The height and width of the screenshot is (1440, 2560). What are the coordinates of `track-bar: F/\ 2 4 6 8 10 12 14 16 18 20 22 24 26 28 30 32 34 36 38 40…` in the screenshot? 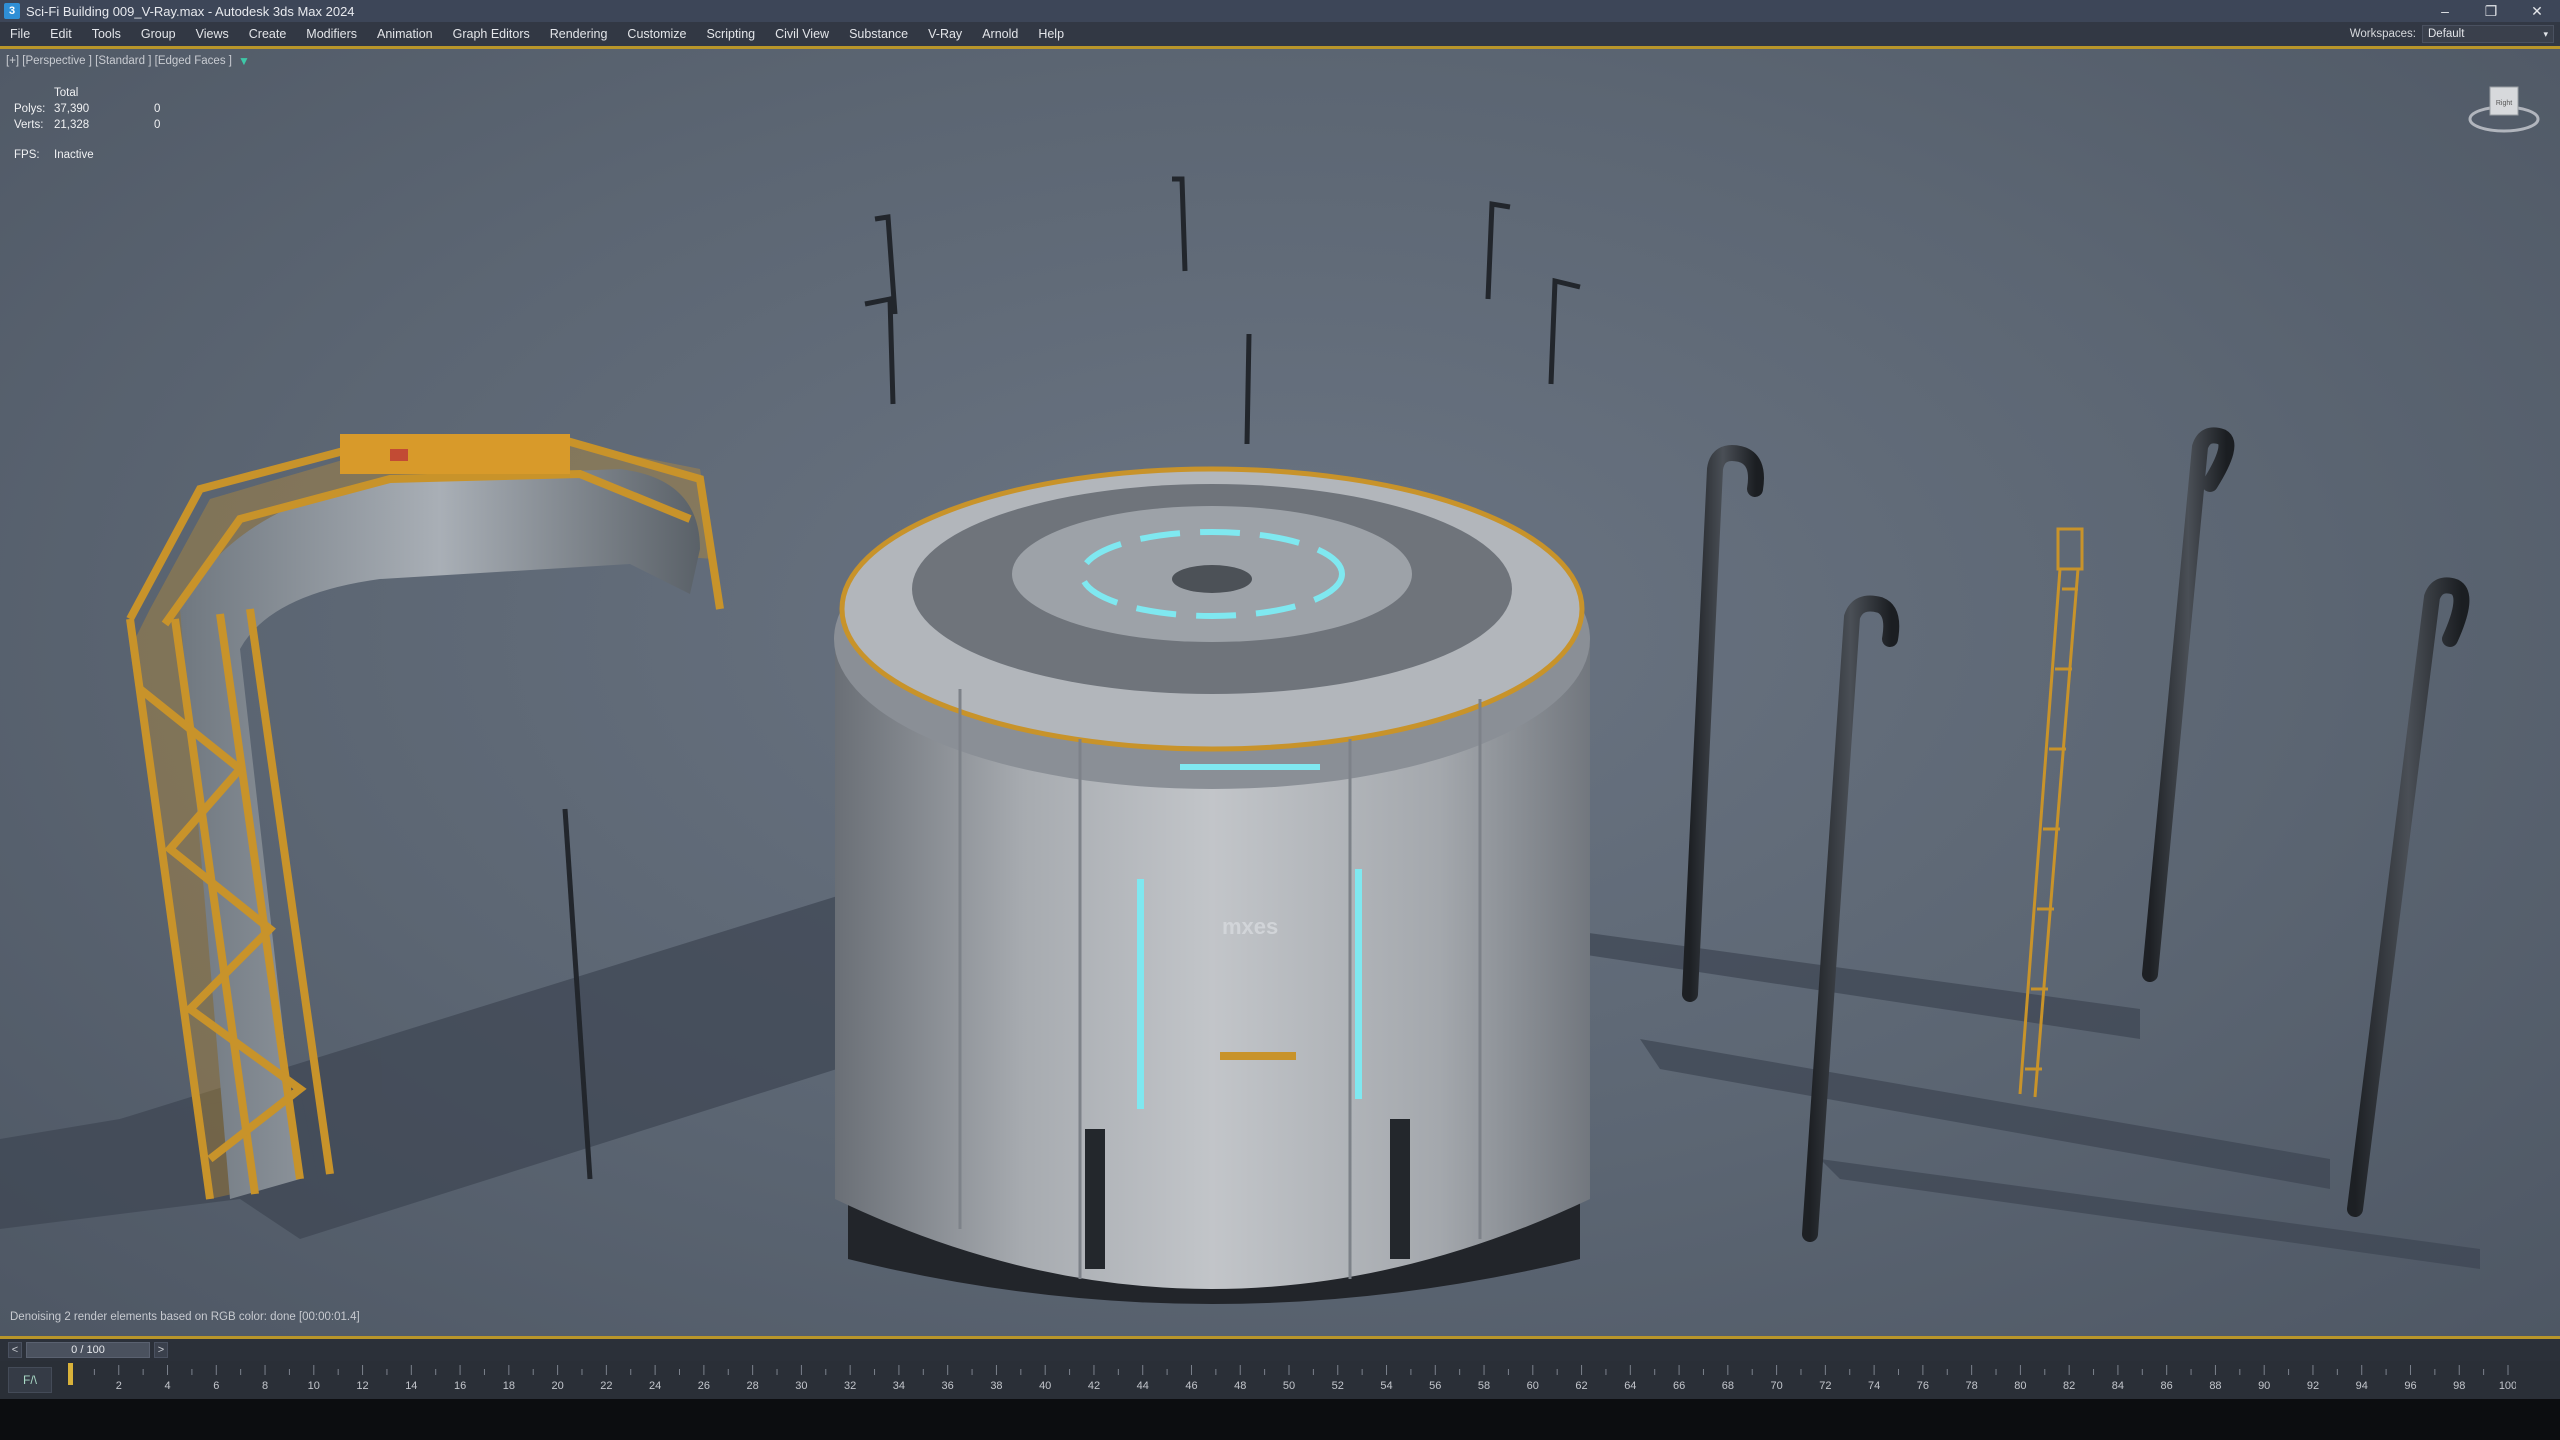 It's located at (1280, 1380).